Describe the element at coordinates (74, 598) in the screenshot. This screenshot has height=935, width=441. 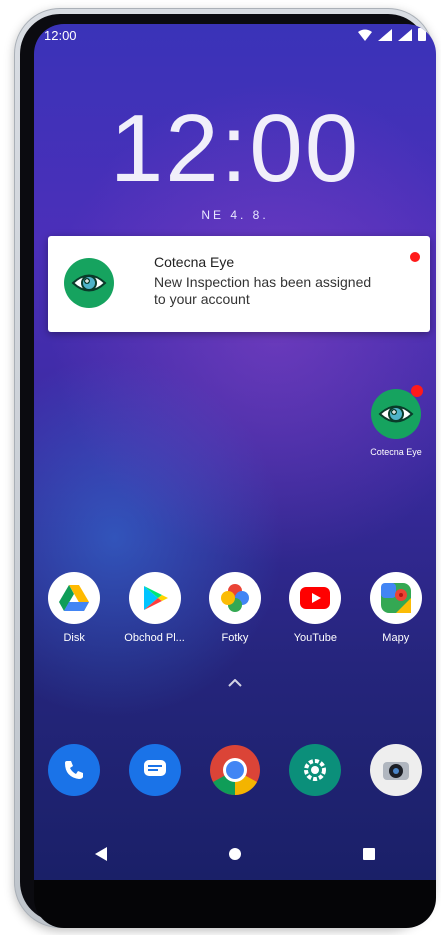
I see `google-drive-icon` at that location.